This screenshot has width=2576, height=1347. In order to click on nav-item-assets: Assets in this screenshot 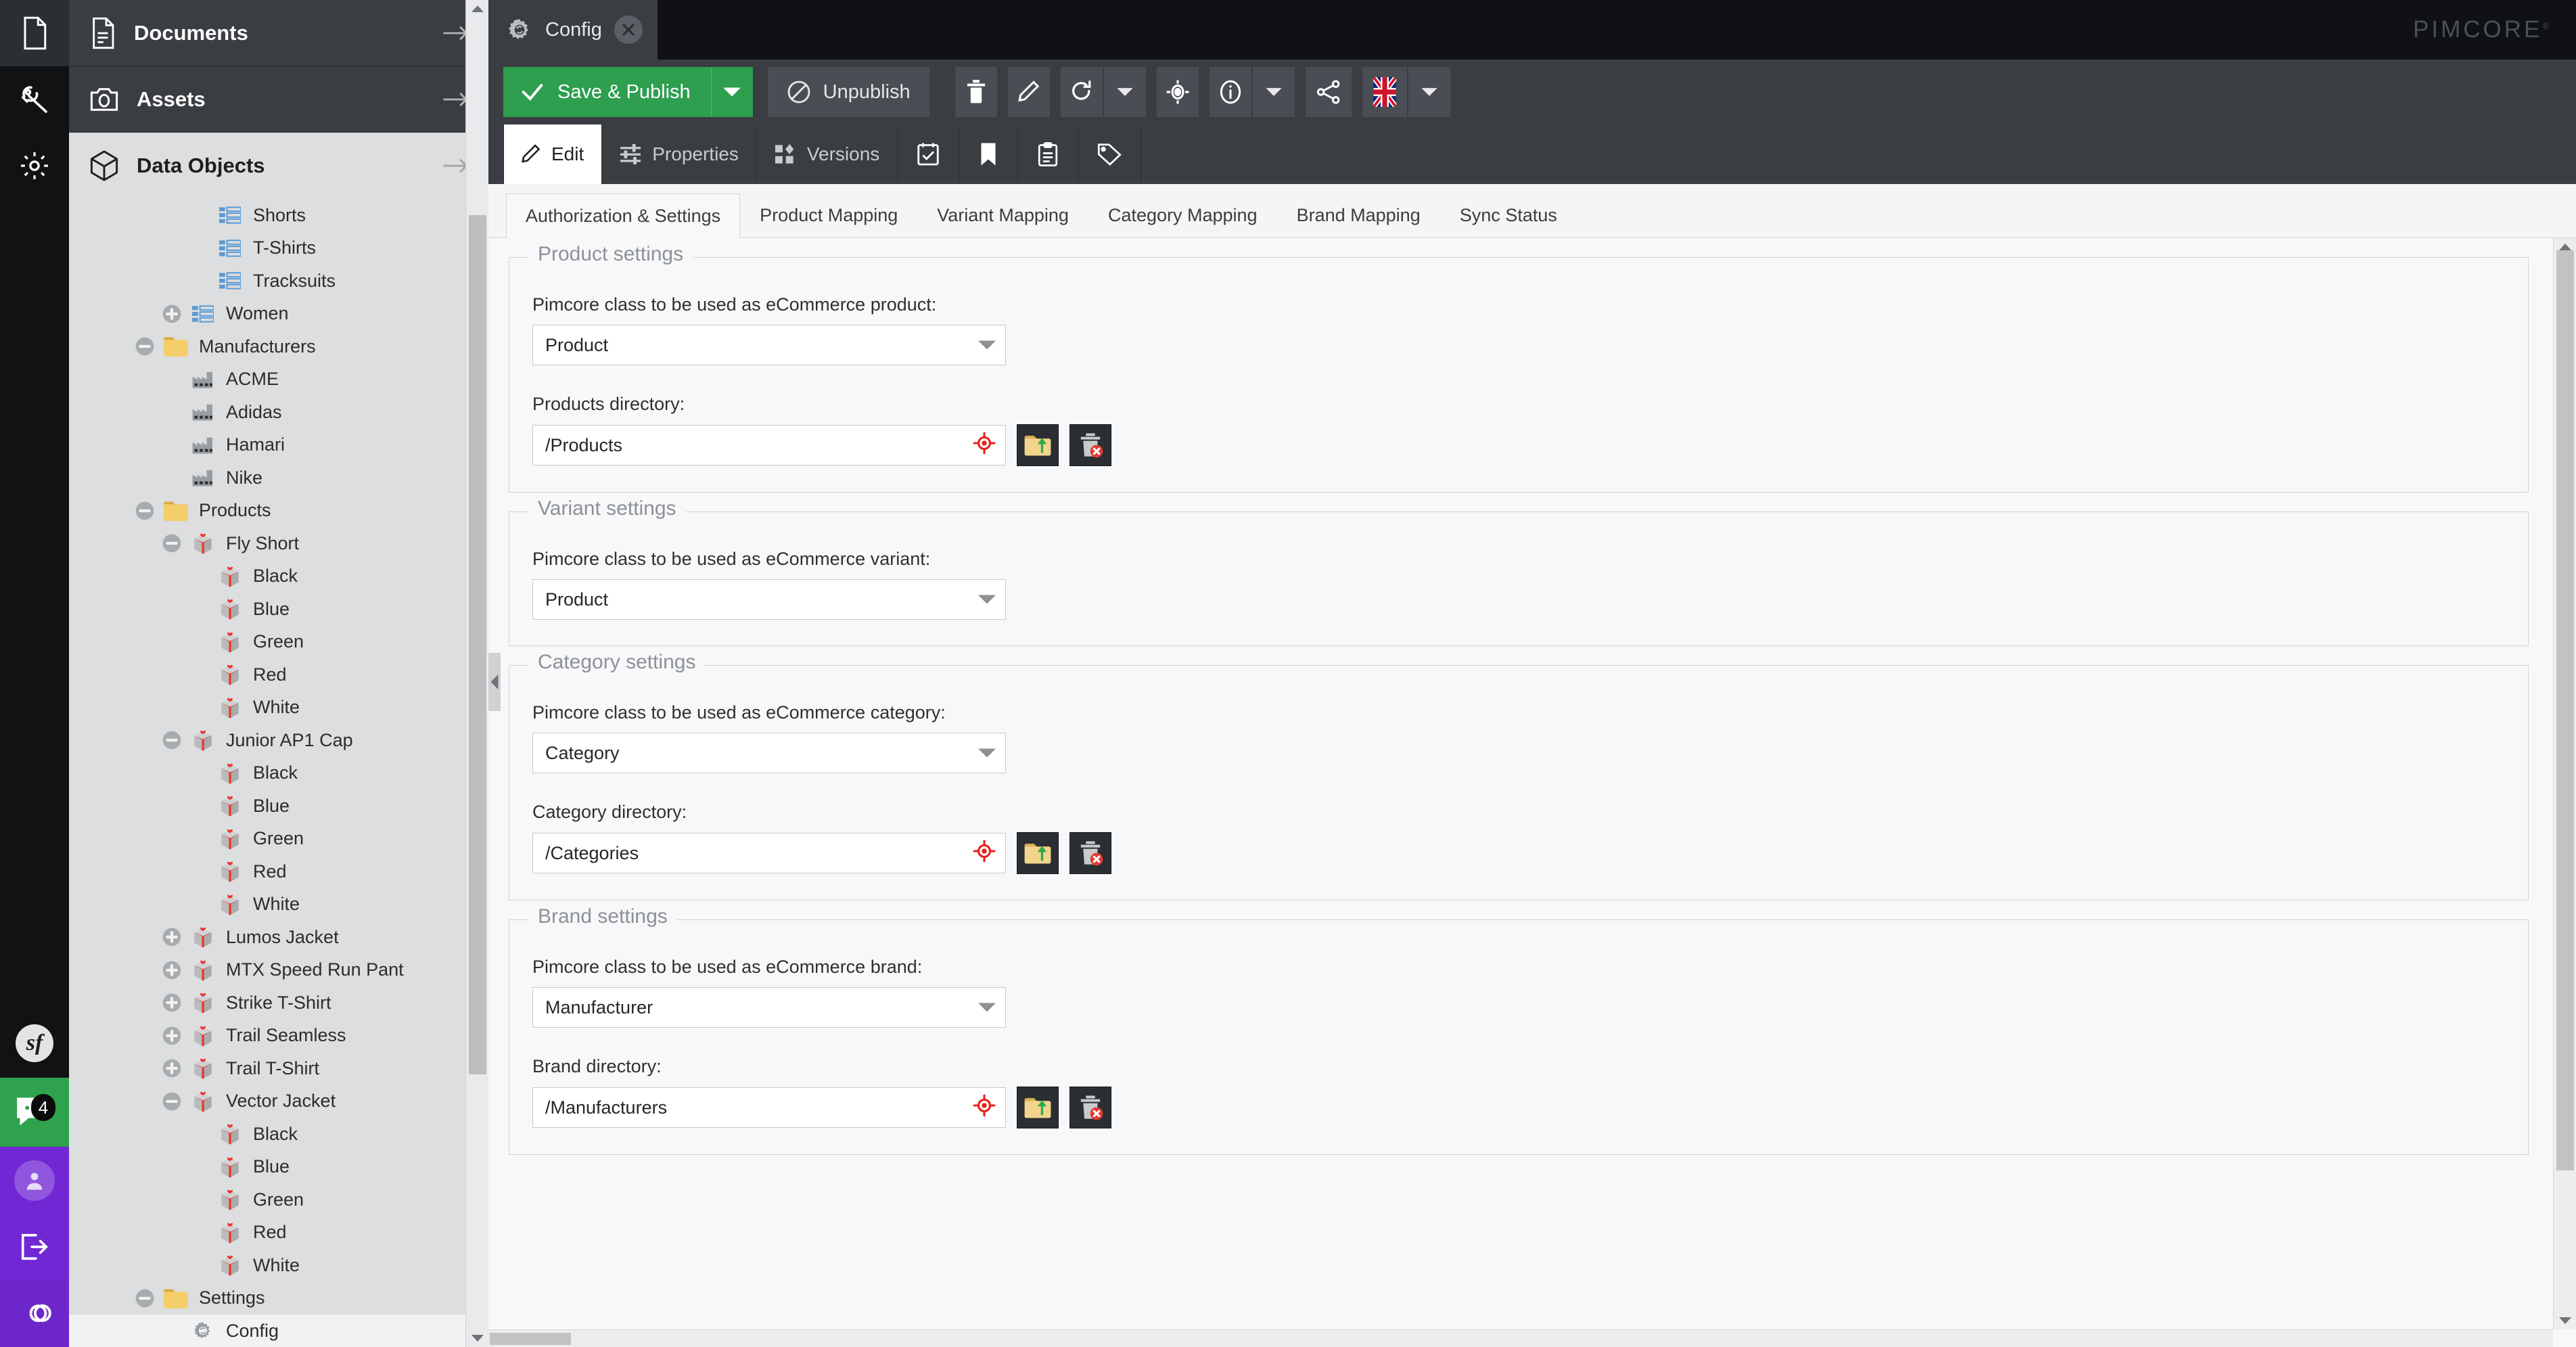, I will do `click(278, 99)`.